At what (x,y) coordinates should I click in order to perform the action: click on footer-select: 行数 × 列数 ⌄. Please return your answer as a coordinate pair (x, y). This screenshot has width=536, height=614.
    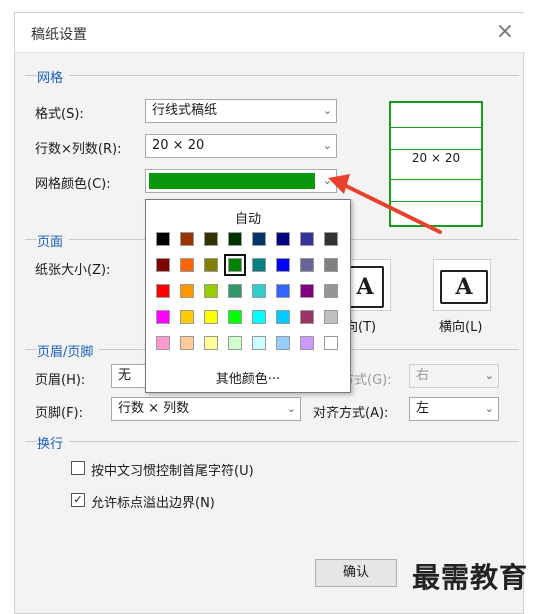
    Looking at the image, I should click on (206, 409).